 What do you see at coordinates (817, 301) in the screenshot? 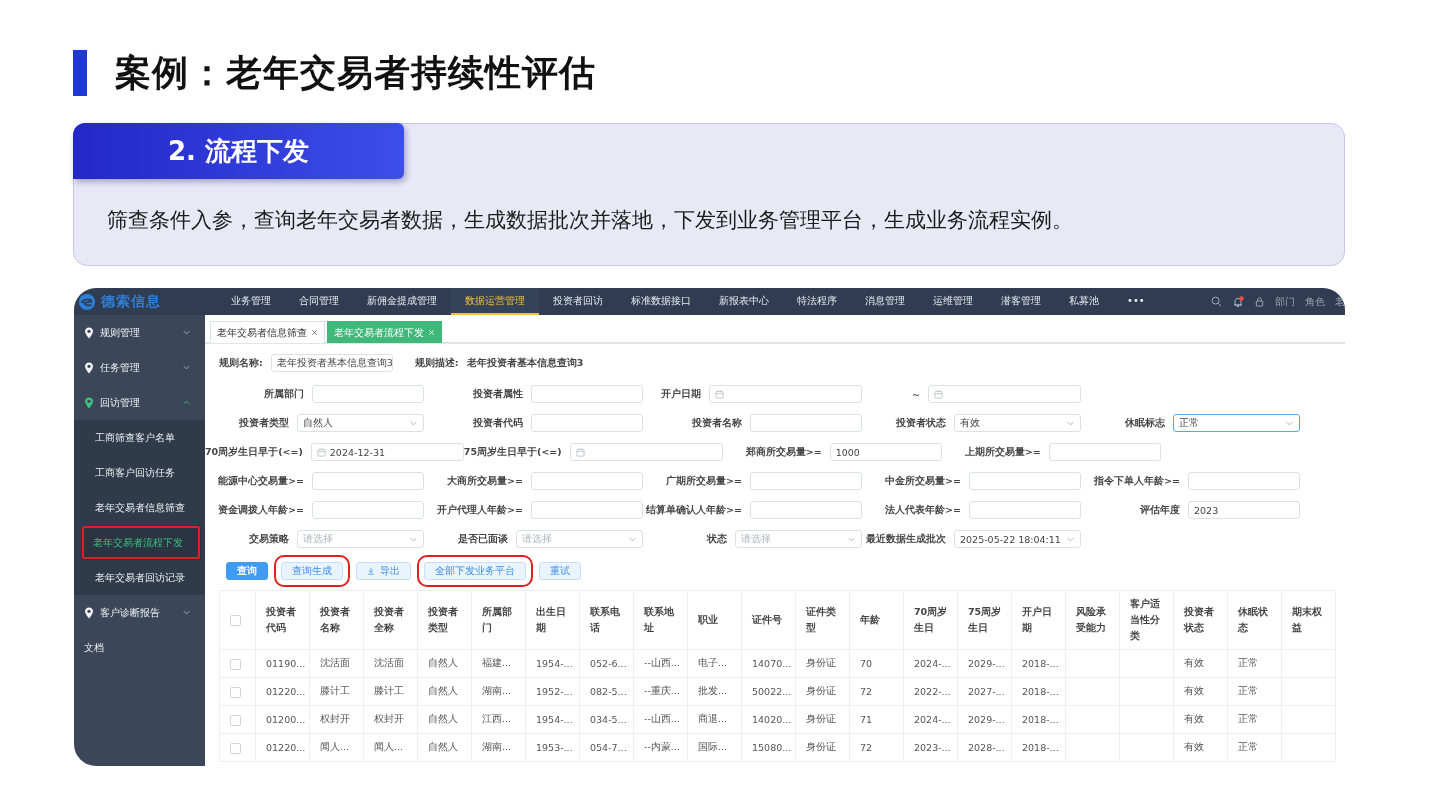
I see `nav-item: 特法程序` at bounding box center [817, 301].